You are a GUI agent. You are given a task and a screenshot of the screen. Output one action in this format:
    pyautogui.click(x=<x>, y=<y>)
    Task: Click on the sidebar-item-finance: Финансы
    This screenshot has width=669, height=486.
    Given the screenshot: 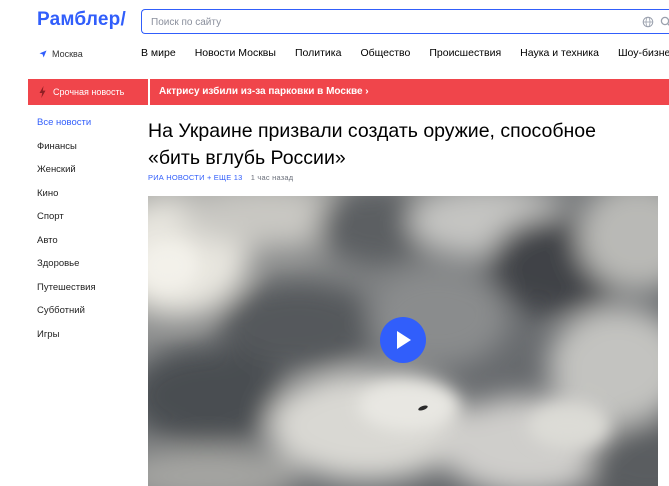 What is the action you would take?
    pyautogui.click(x=66, y=153)
    